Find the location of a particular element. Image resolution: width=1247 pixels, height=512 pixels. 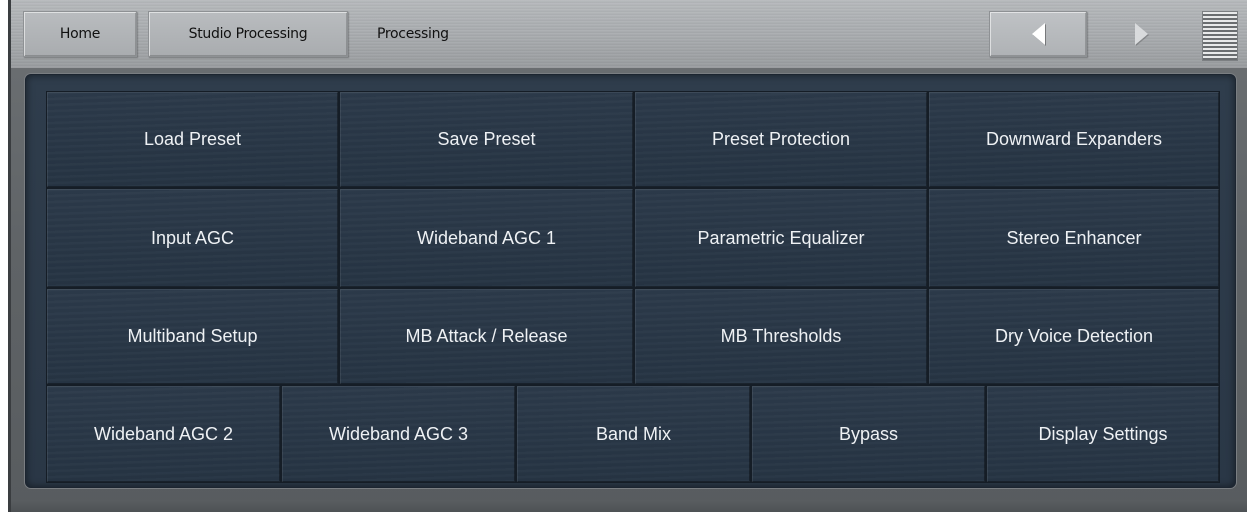

stereo-enhancer-button: Stereo Enhancer is located at coordinates (1074, 238).